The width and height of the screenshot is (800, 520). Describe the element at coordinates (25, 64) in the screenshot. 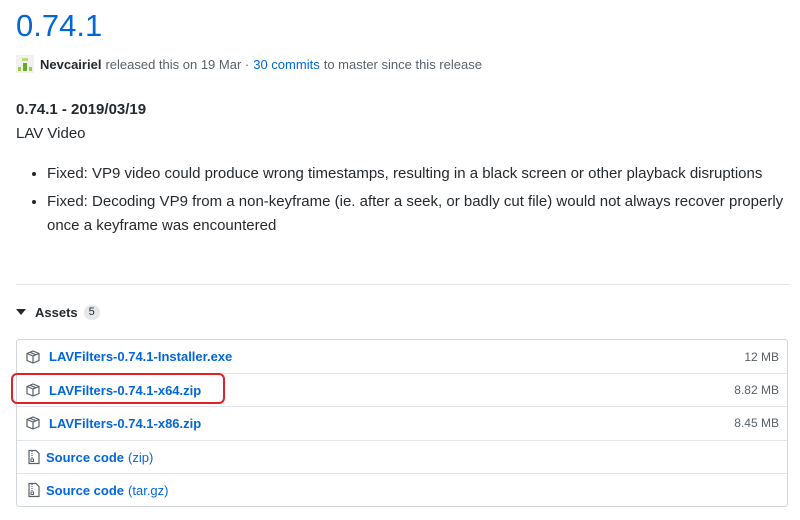

I see `author-avatar` at that location.